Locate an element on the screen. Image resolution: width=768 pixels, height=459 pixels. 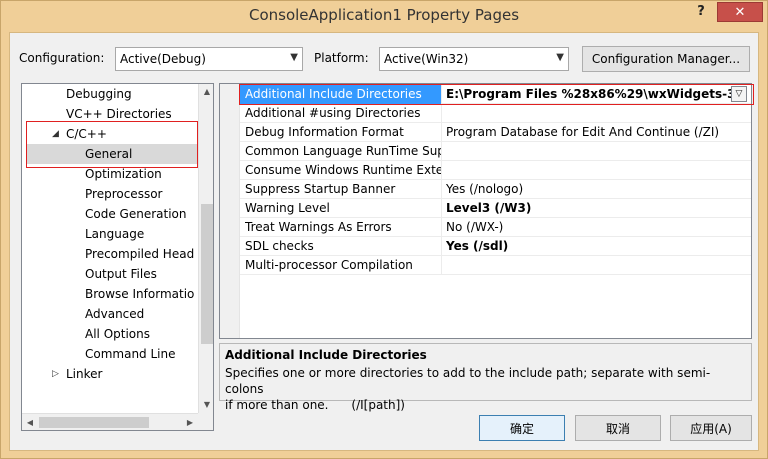
property-row: Consume Windows Runtime Exten is located at coordinates (495, 170).